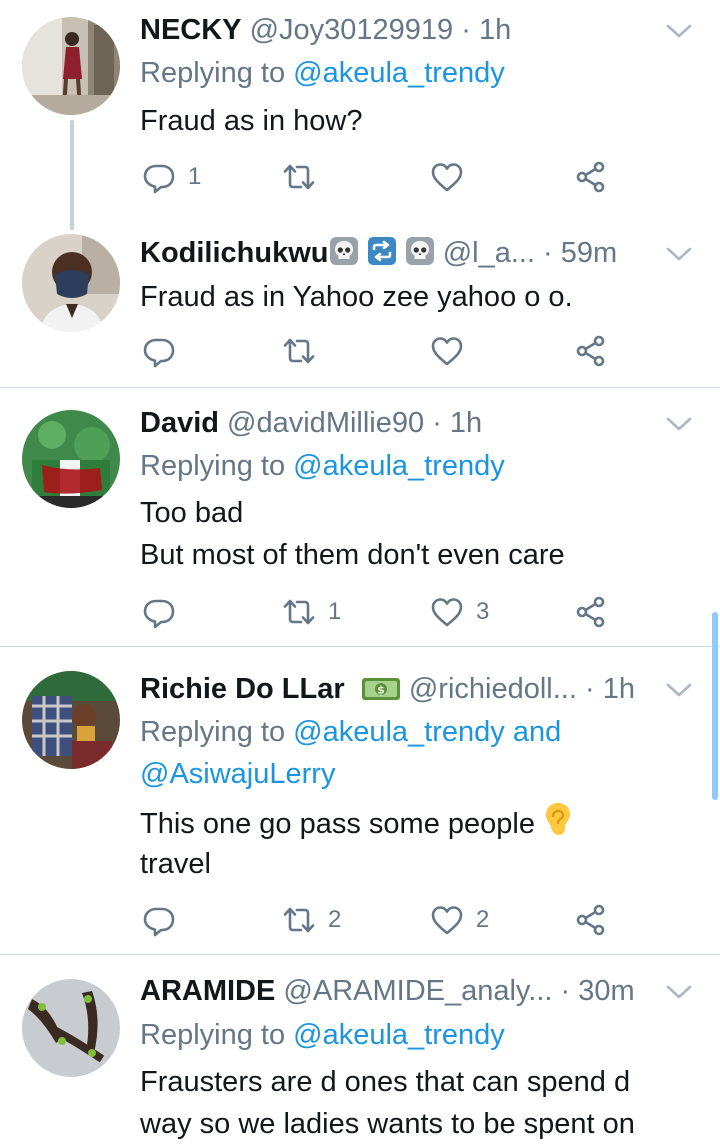 The height and width of the screenshot is (1148, 720). Describe the element at coordinates (352, 555) in the screenshot. I see `tweet-text: But most of them don't even care` at that location.